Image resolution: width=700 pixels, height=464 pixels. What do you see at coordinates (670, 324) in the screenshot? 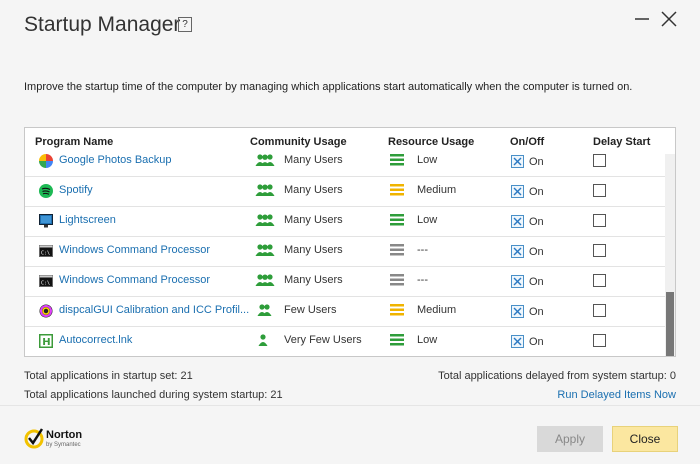
I see `scrollbar-thumb` at bounding box center [670, 324].